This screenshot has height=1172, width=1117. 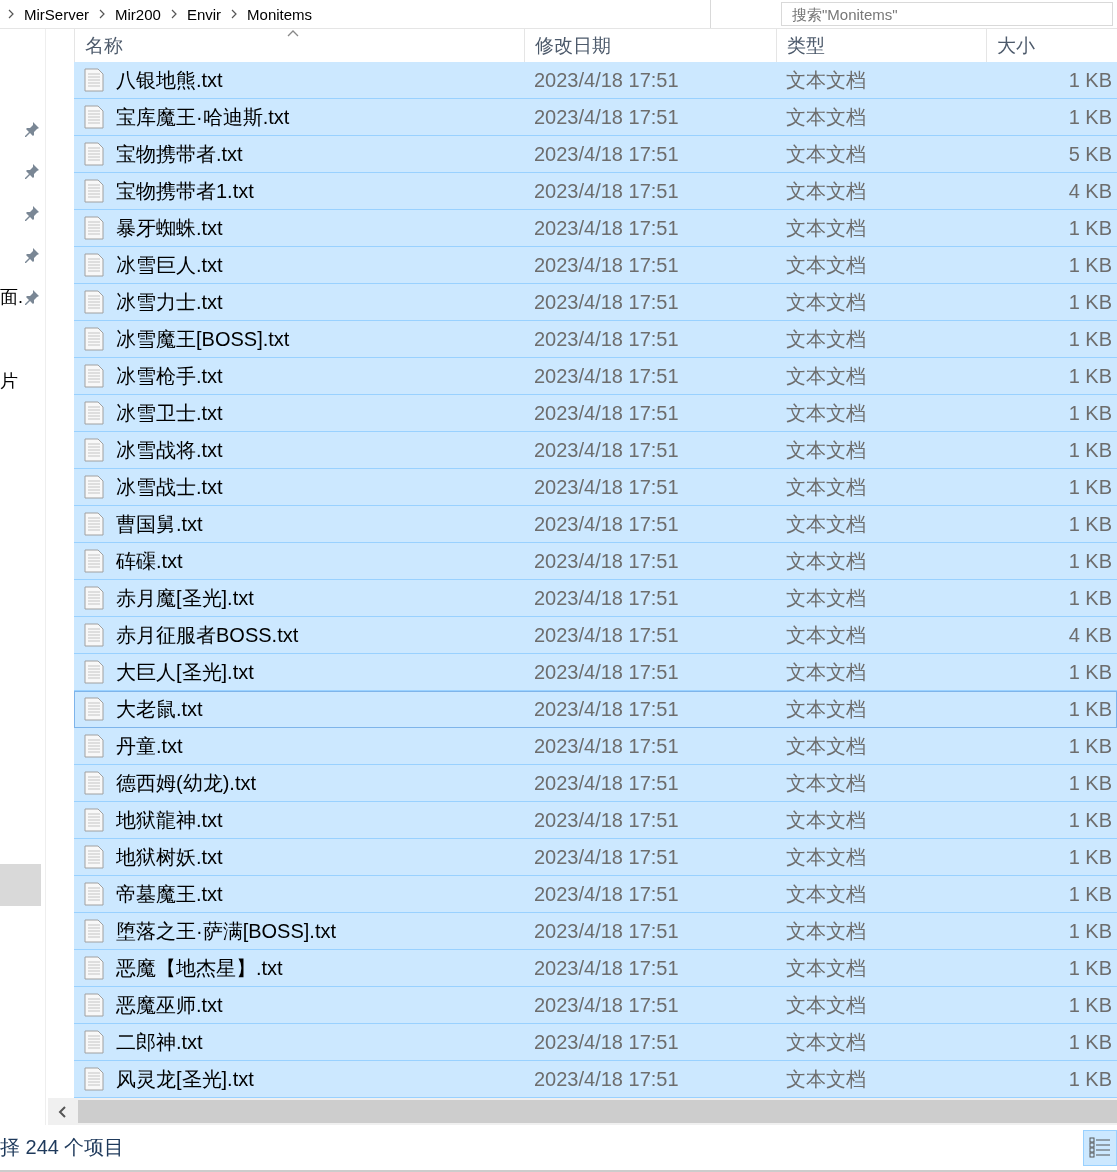 I want to click on file-row: 帝墓魔王.txt 2023/4/18 17:51 文本文档 1 KB, so click(x=595, y=895).